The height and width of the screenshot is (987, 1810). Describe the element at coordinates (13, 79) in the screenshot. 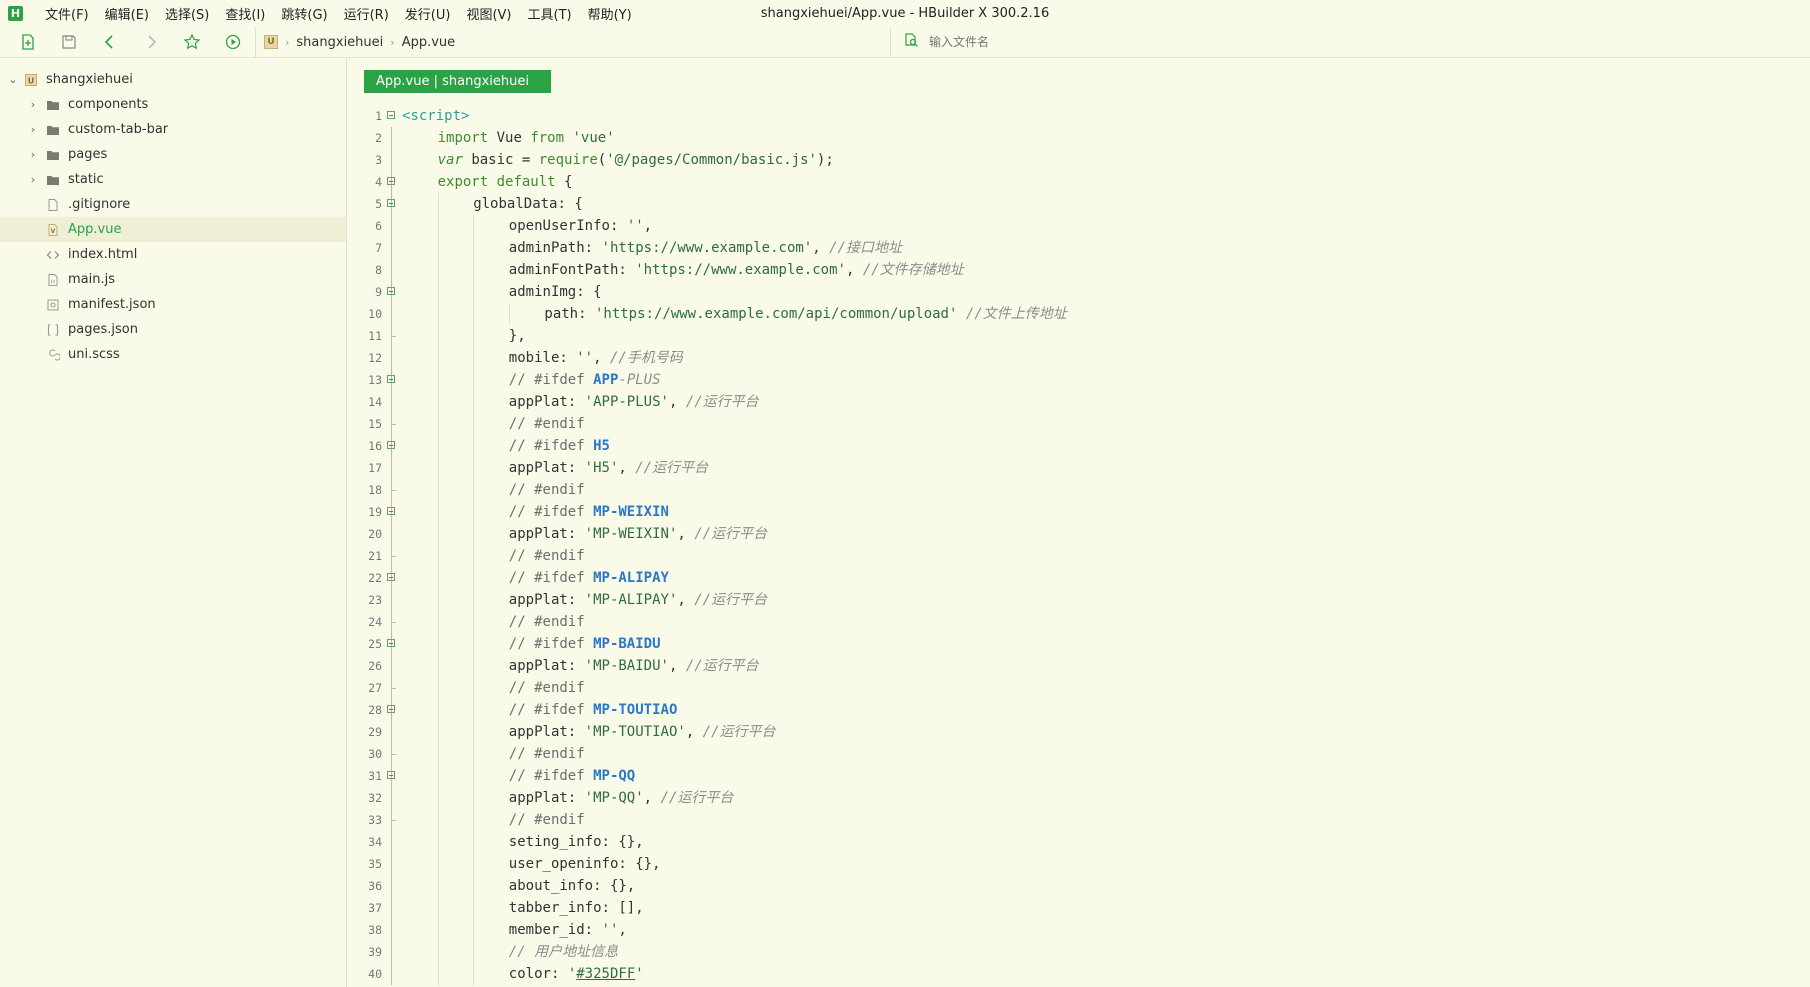

I see `chevron-down-icon: ⌄` at that location.